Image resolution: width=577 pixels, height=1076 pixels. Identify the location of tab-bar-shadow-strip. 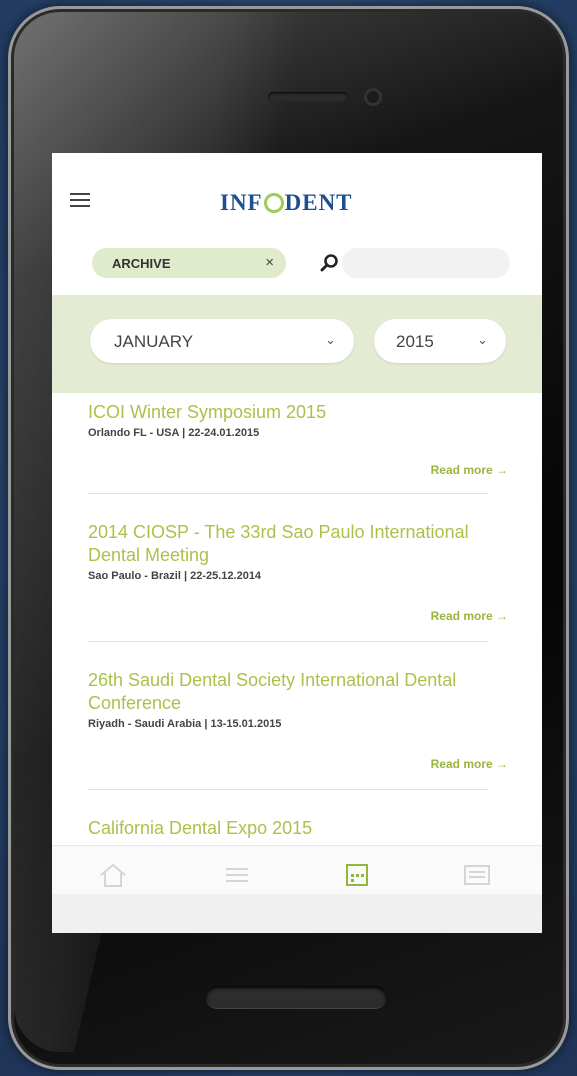
(297, 913).